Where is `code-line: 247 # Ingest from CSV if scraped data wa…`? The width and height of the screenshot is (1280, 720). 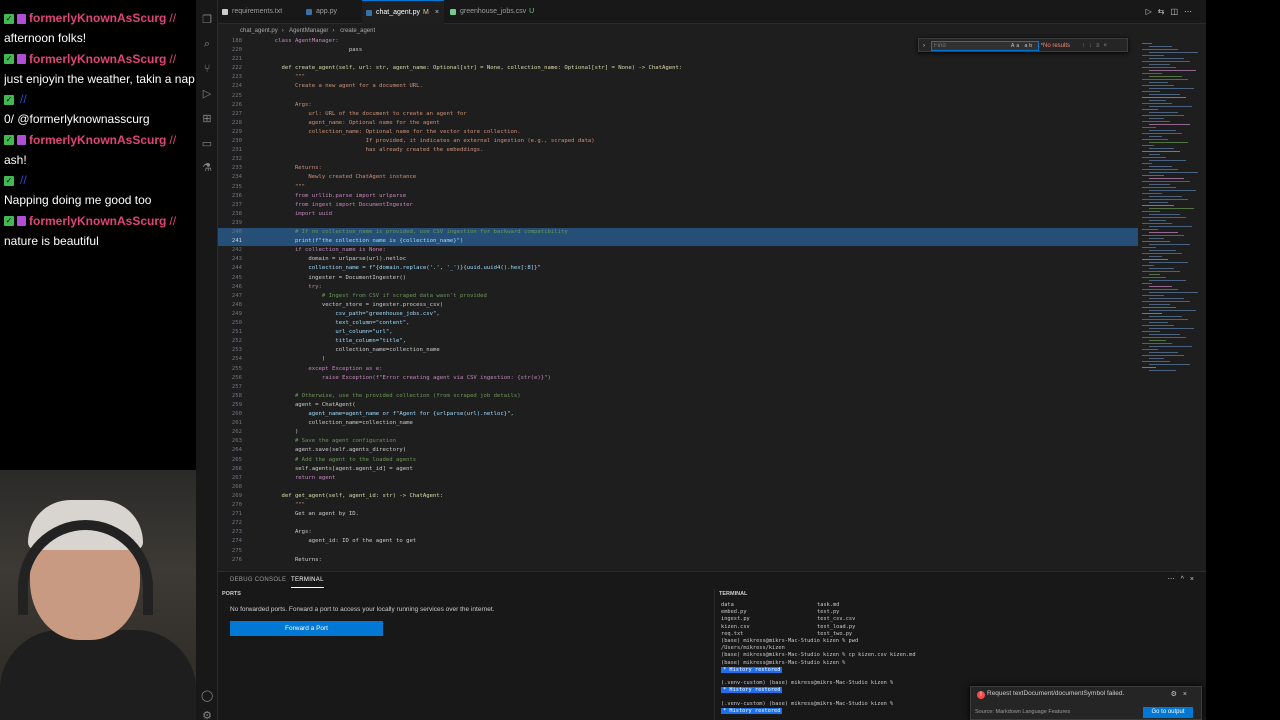
code-line: 247 # Ingest from CSV if scraped data wa… is located at coordinates (678, 296).